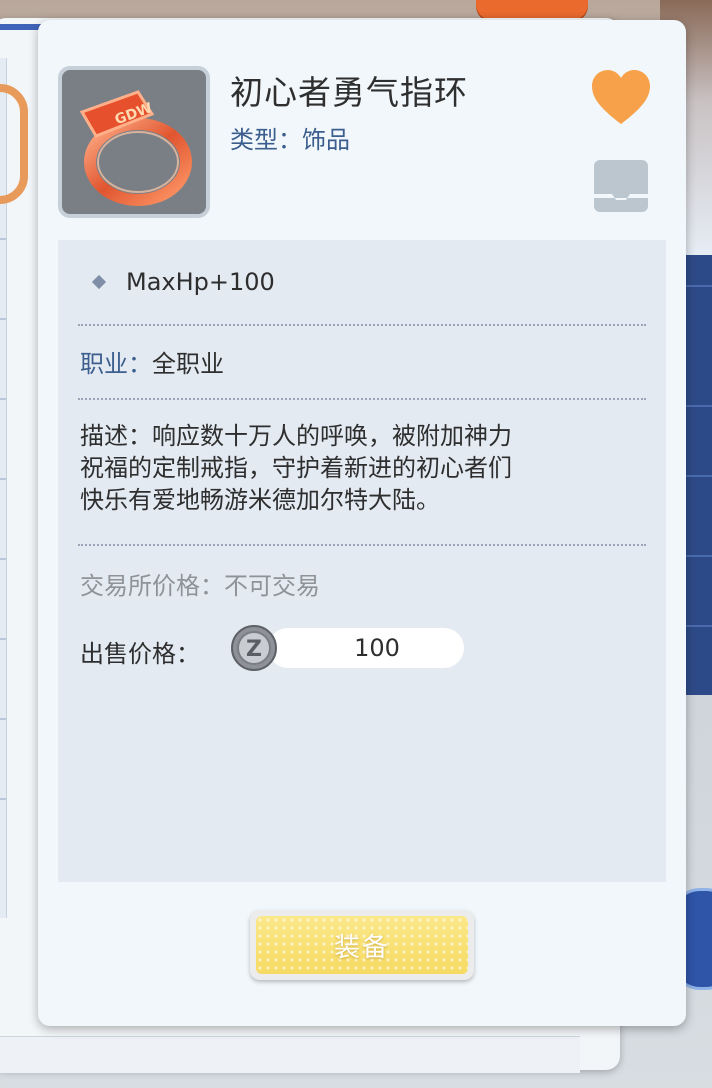 The image size is (712, 1088). I want to click on job-row: 职业：全职业, so click(152, 361).